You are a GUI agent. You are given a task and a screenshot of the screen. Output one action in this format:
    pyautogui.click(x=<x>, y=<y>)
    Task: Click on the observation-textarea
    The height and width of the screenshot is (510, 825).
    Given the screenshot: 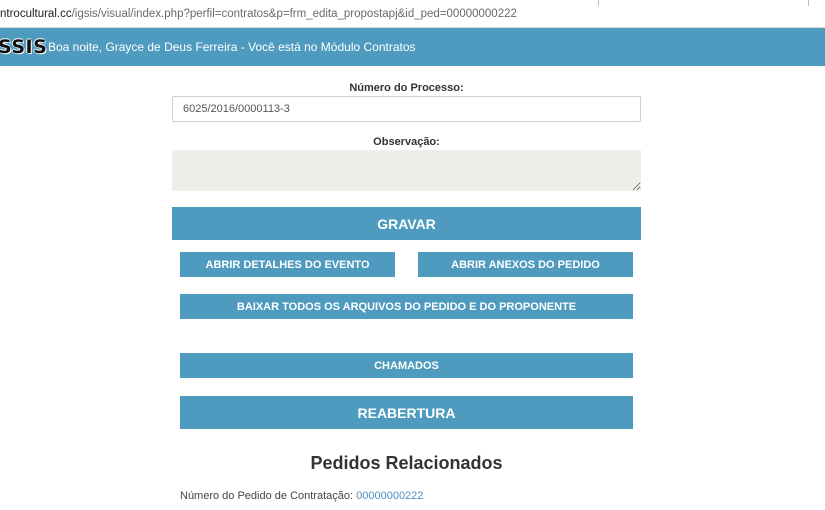 What is the action you would take?
    pyautogui.click(x=406, y=170)
    